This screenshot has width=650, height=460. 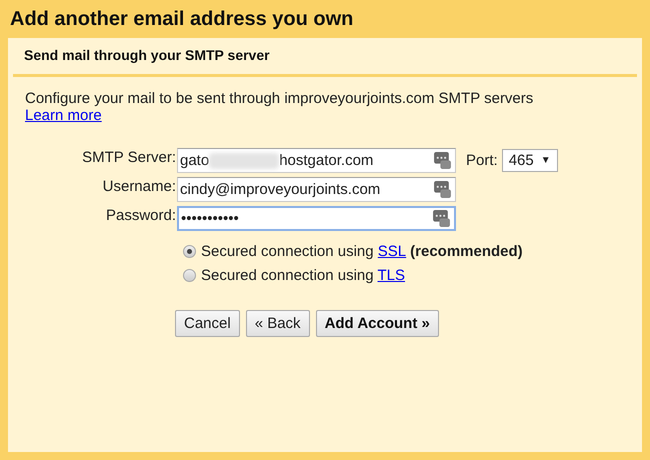 What do you see at coordinates (140, 215) in the screenshot?
I see `field-label: Password:` at bounding box center [140, 215].